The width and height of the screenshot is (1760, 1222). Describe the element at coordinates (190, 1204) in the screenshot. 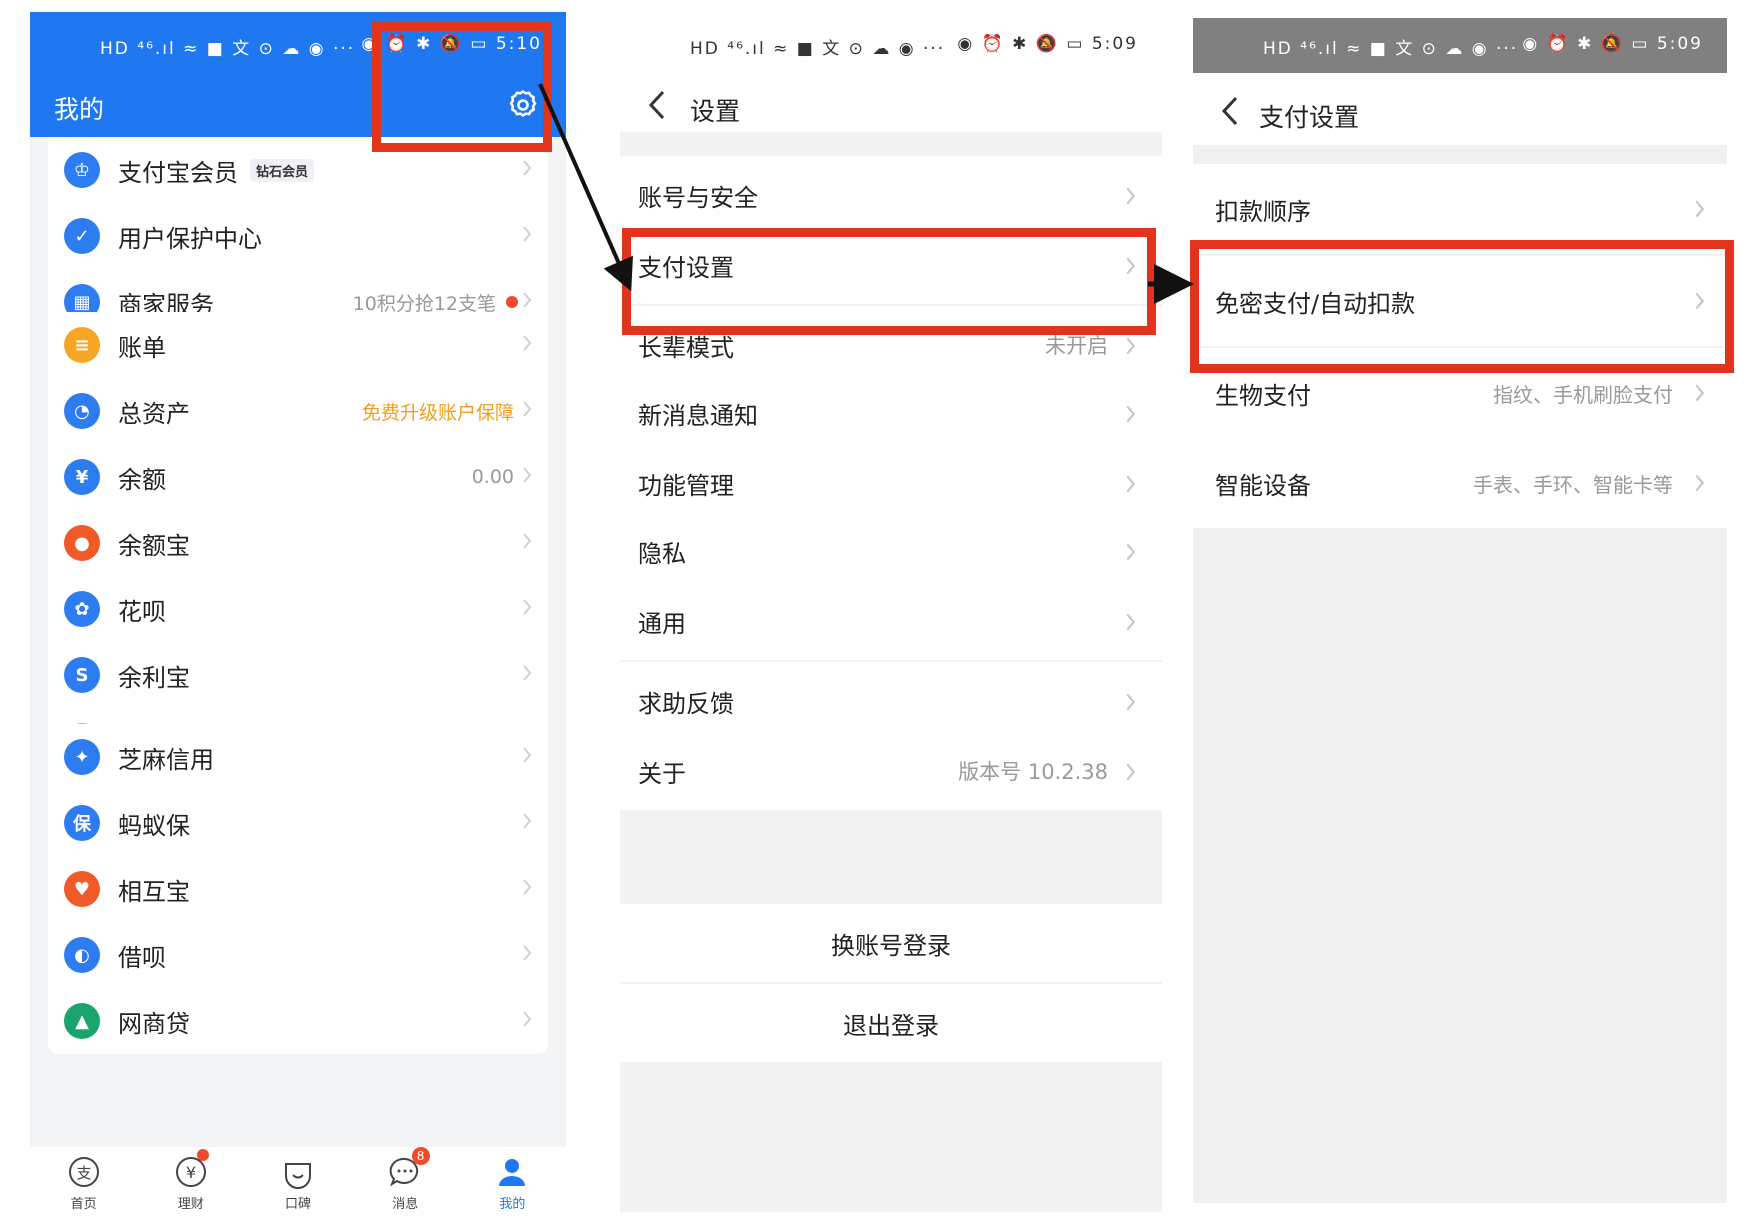

I see `tab-label: 理财` at that location.